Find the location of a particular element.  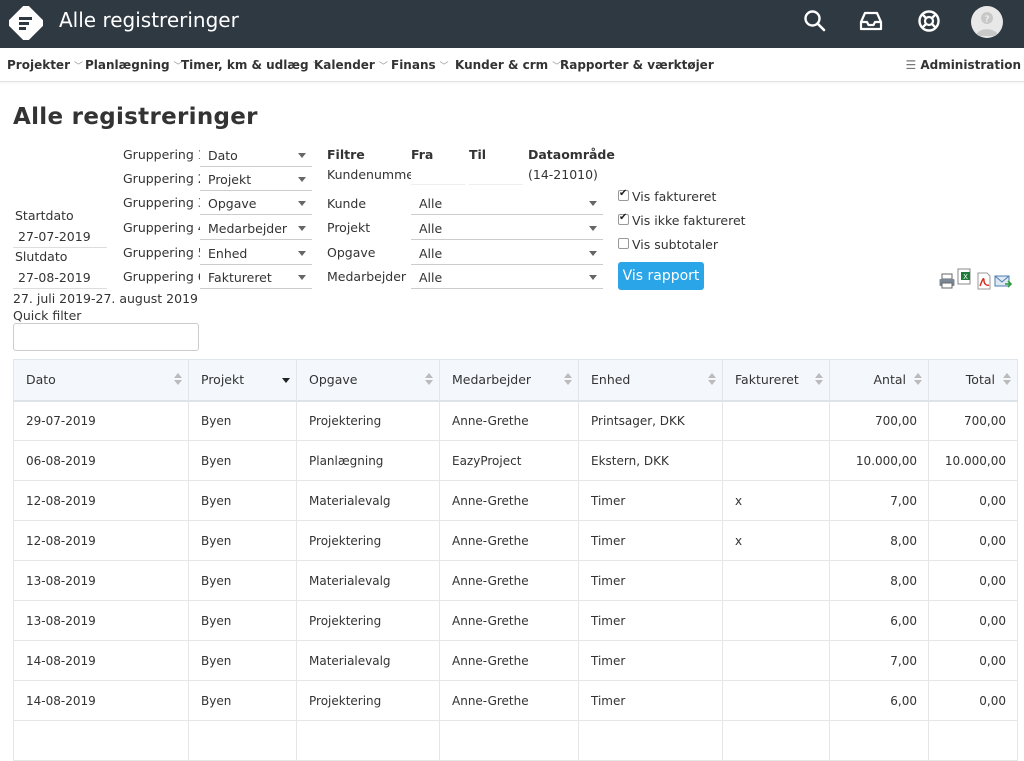

column-header-dato: Dato is located at coordinates (101, 380).